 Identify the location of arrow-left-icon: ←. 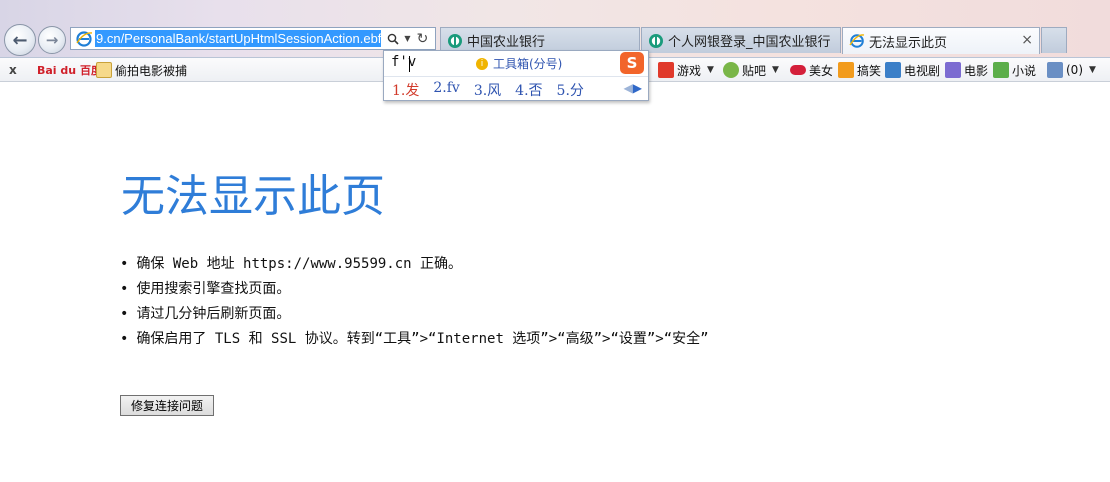
(20, 40).